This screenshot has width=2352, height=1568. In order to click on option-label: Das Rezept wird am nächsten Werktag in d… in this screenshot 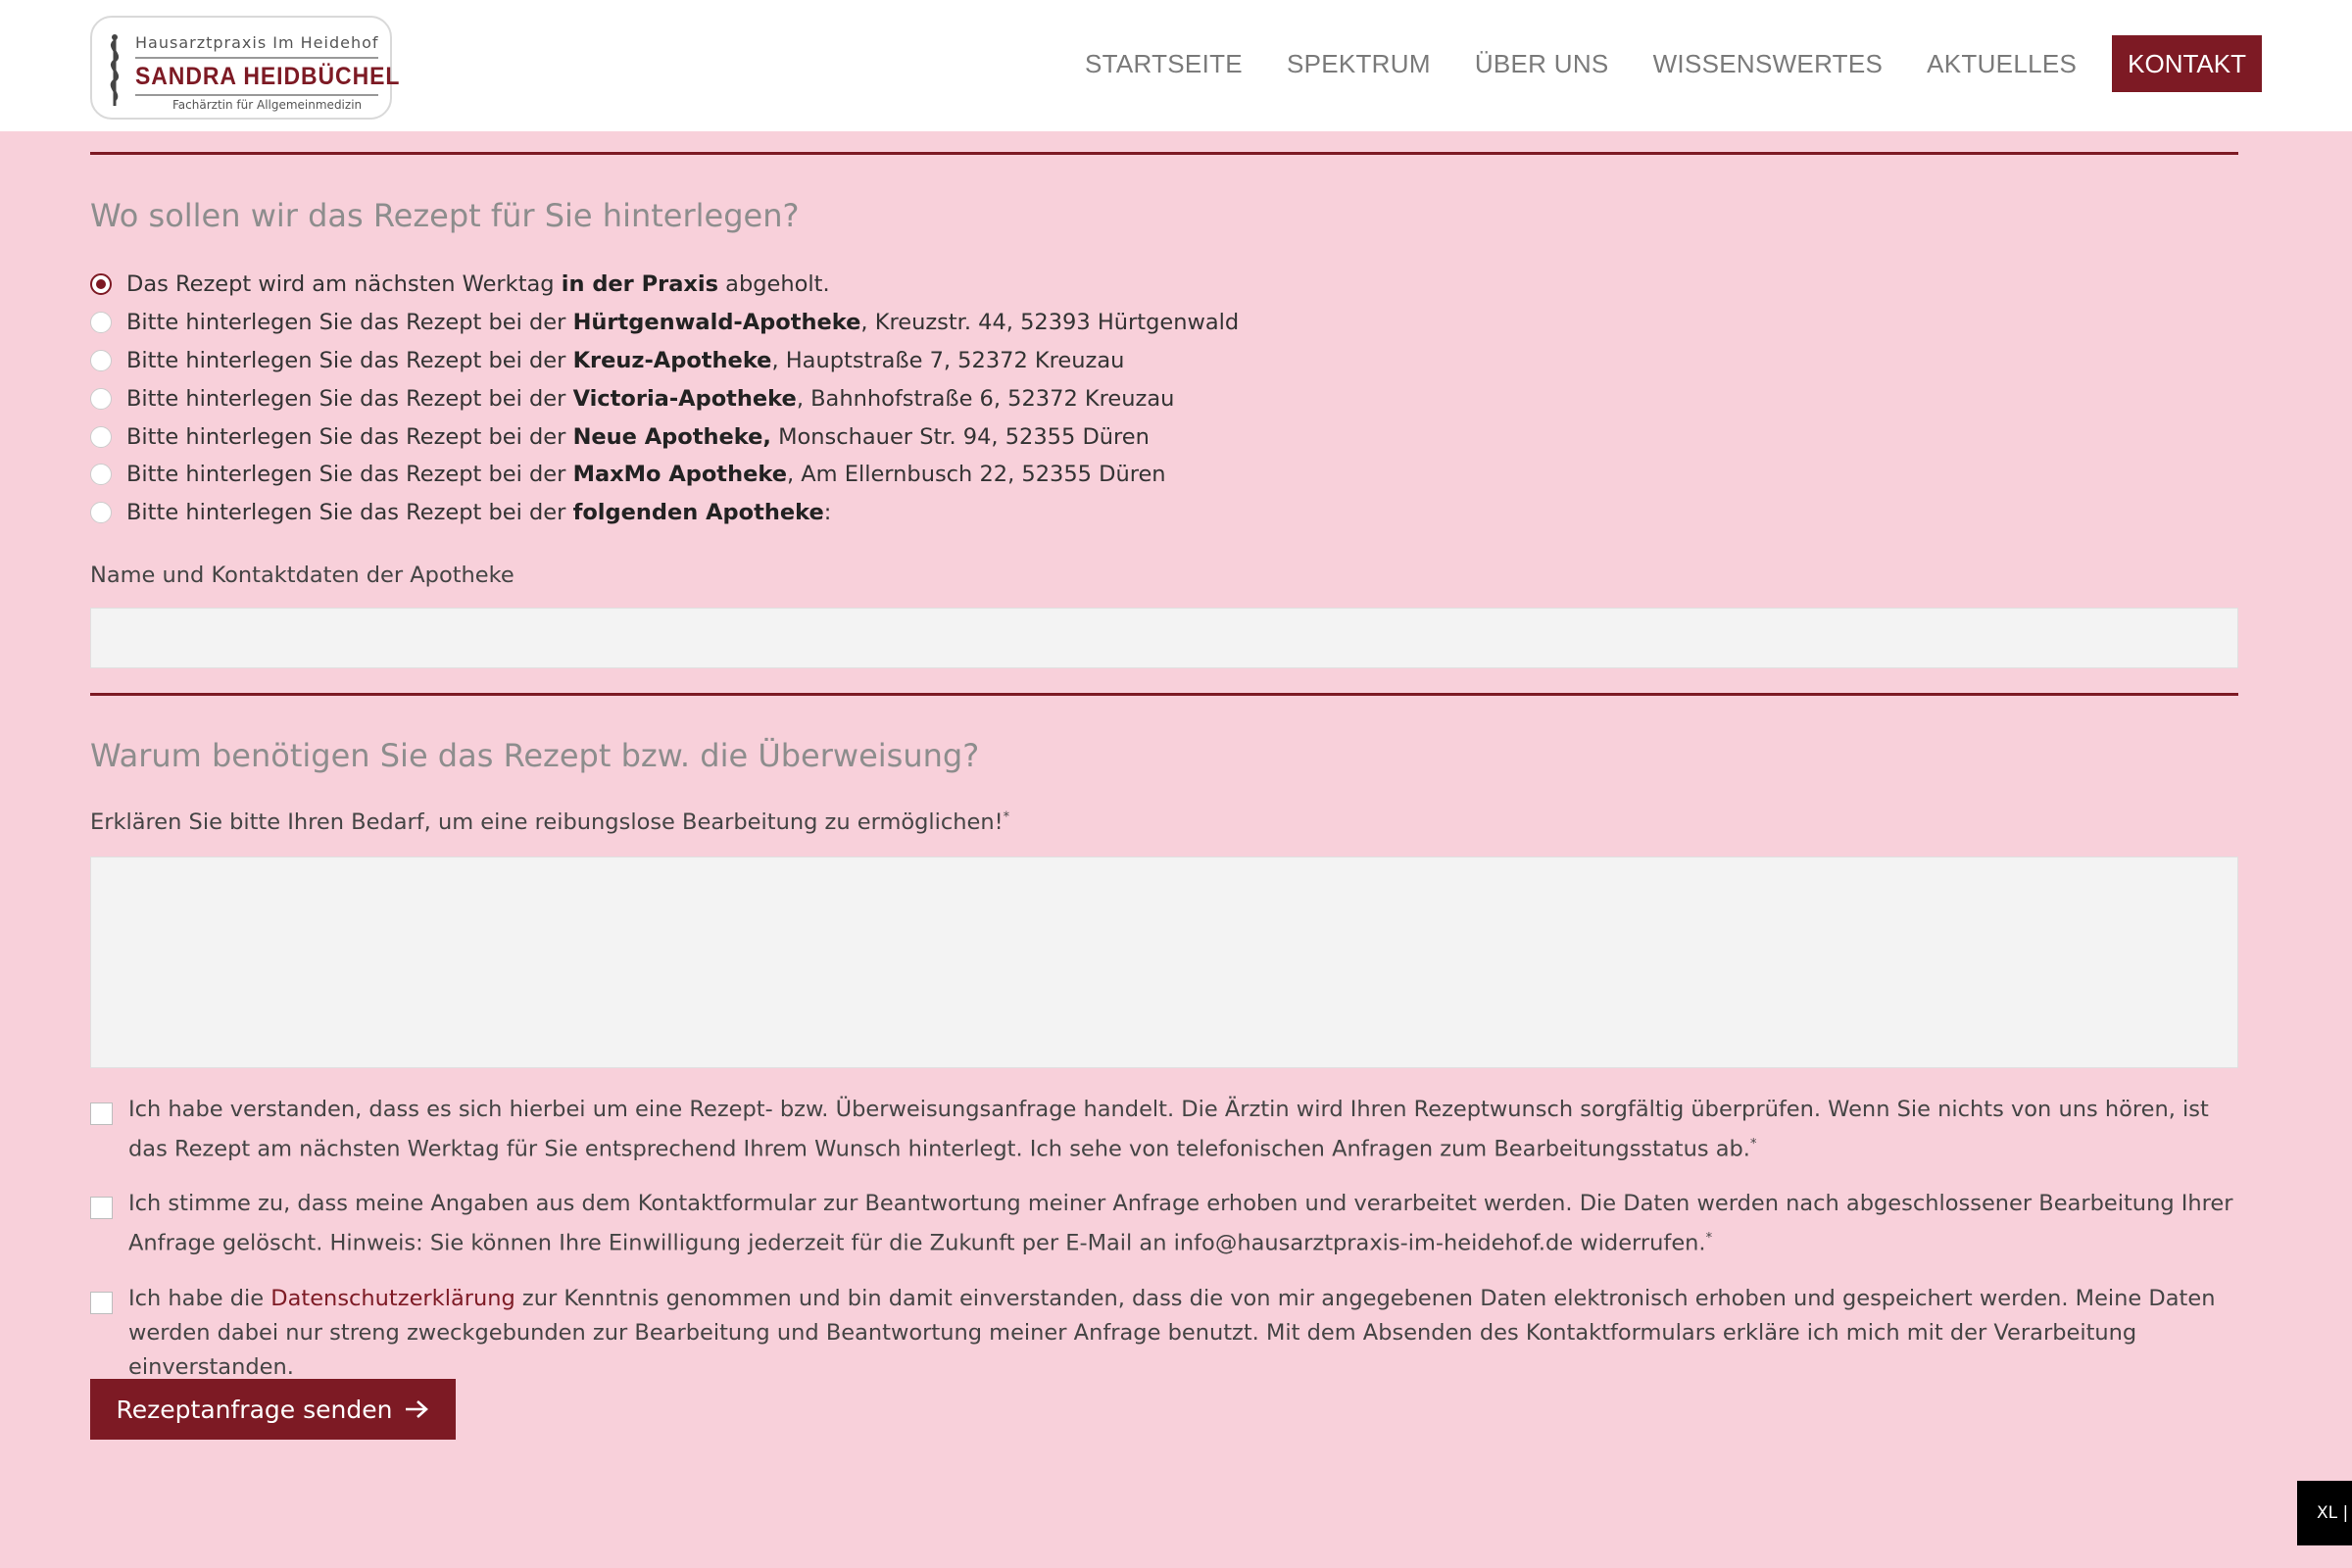, I will do `click(478, 284)`.